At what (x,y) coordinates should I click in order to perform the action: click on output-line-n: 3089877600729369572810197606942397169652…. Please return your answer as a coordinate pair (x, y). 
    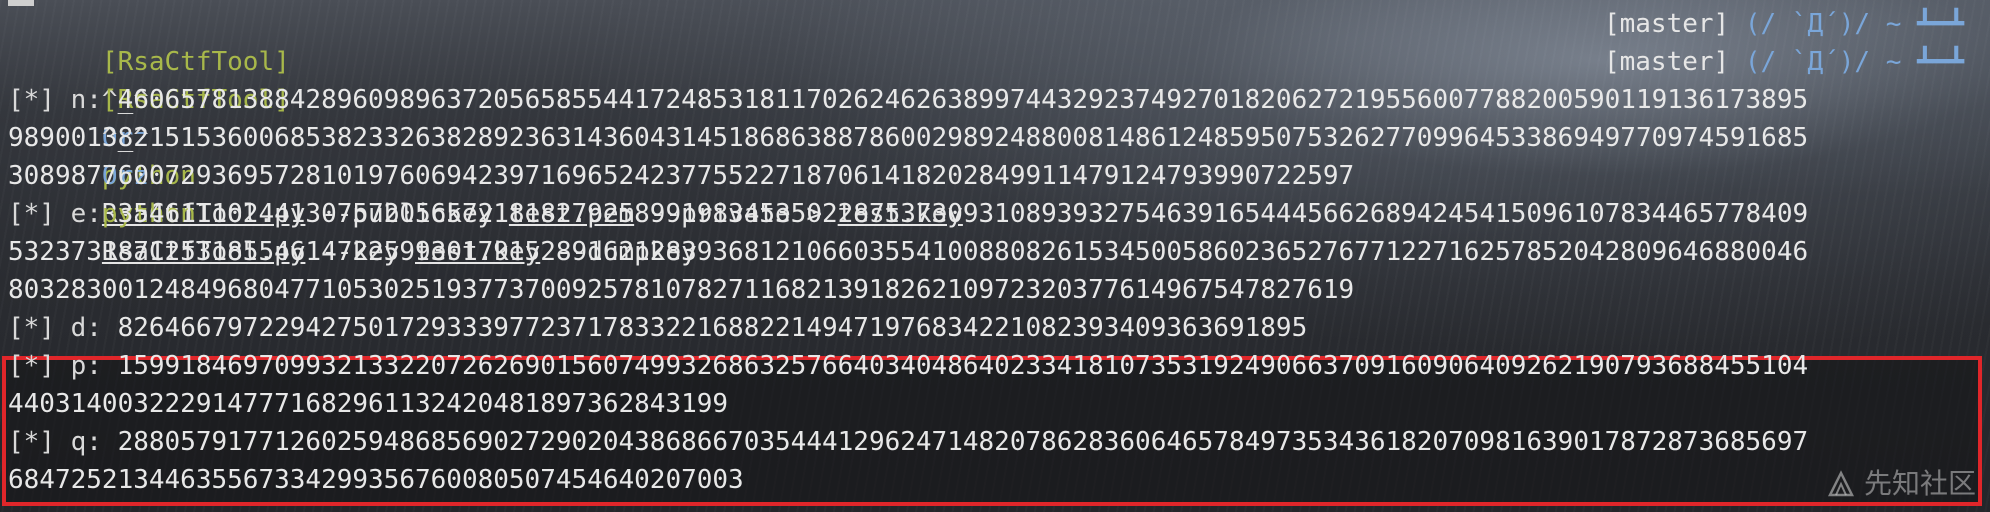
    Looking at the image, I should click on (996, 176).